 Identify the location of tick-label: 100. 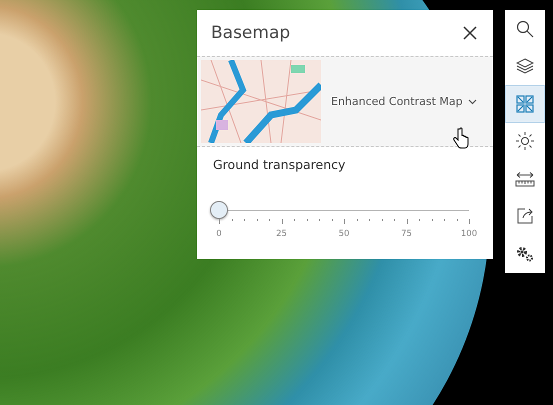
(469, 234).